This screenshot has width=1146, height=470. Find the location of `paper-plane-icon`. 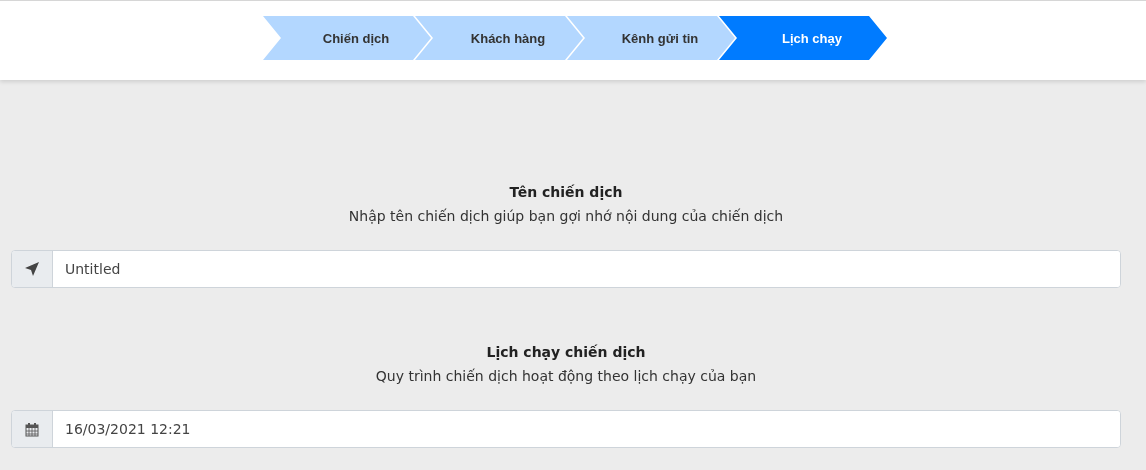

paper-plane-icon is located at coordinates (32, 269).